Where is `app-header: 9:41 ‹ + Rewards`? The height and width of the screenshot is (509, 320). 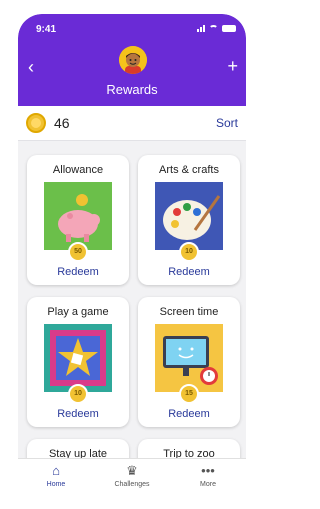 app-header: 9:41 ‹ + Rewards is located at coordinates (132, 60).